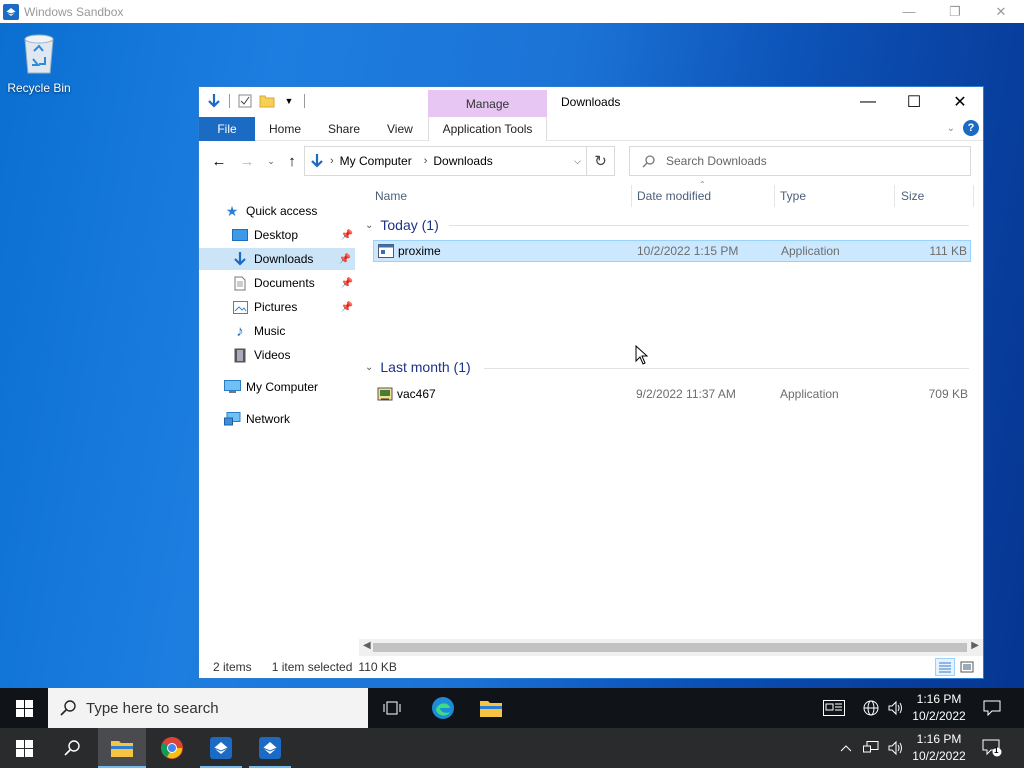 The image size is (1024, 768). What do you see at coordinates (975, 645) in the screenshot?
I see `scroll-right-icon: ▶` at bounding box center [975, 645].